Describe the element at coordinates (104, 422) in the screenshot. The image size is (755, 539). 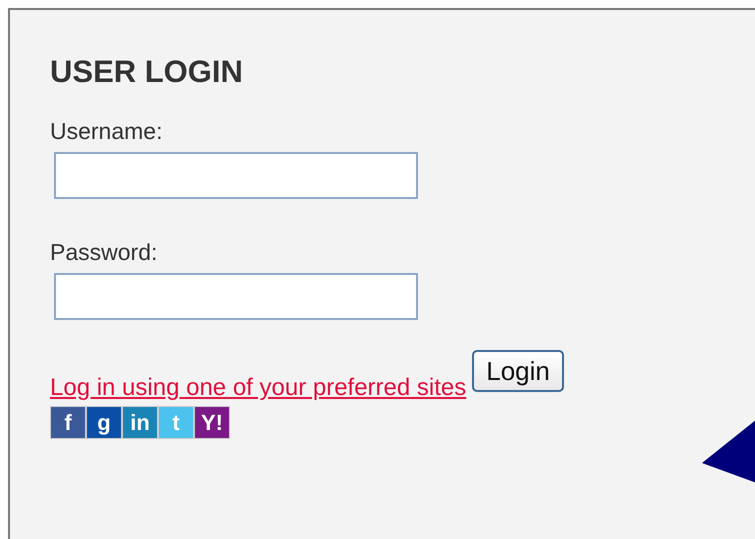
I see `social-login-icon: g` at that location.